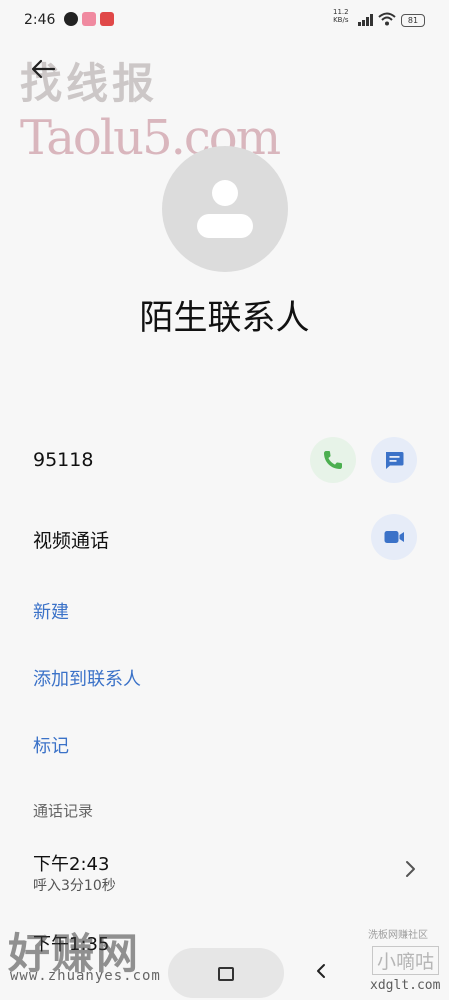 The height and width of the screenshot is (1000, 449). What do you see at coordinates (341, 12) in the screenshot?
I see `net-speed-value: 11.2` at bounding box center [341, 12].